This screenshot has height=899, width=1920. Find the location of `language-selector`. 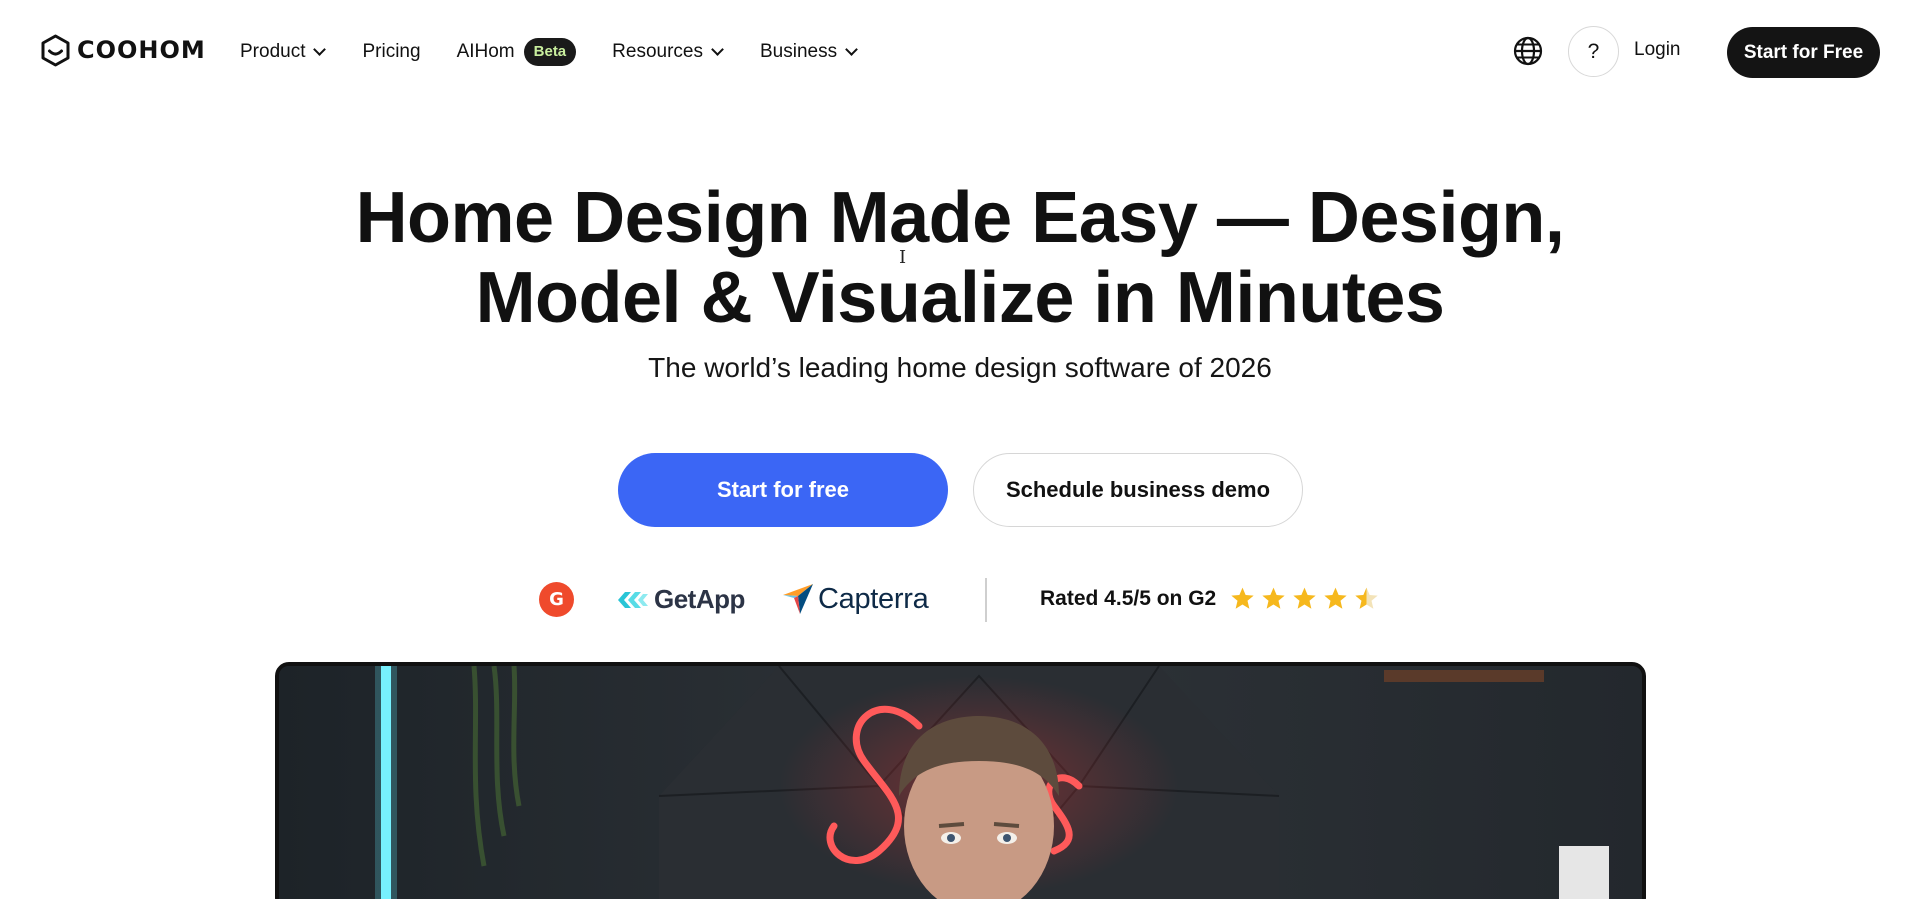

language-selector is located at coordinates (1528, 51).